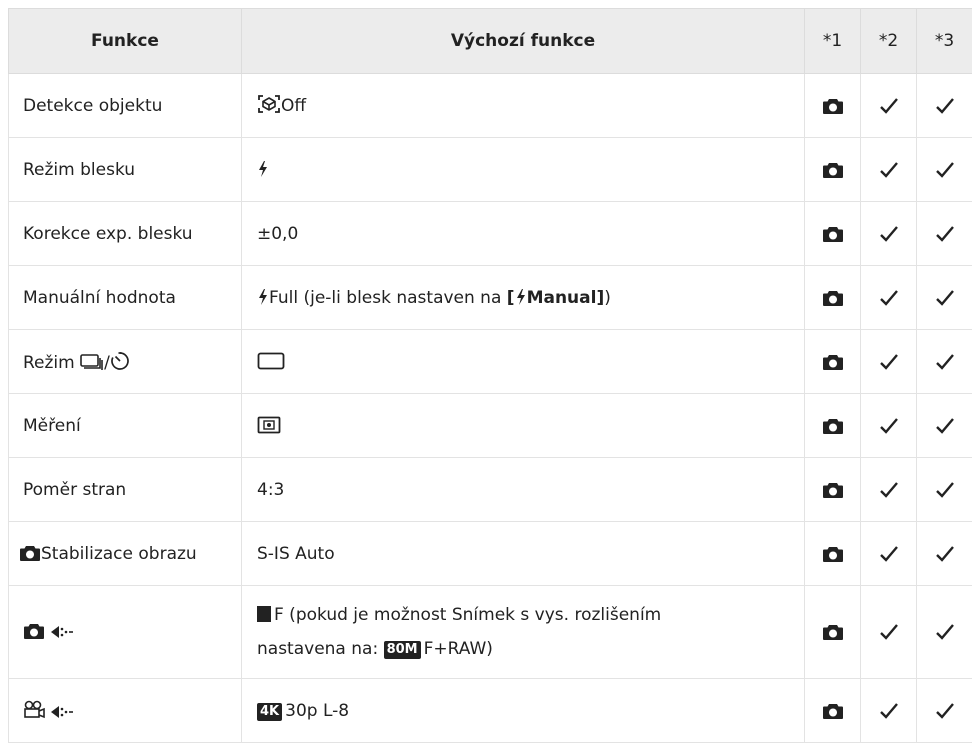  I want to click on header-row: Funkce Výchozí funkce *1 *2 *3, so click(490, 41).